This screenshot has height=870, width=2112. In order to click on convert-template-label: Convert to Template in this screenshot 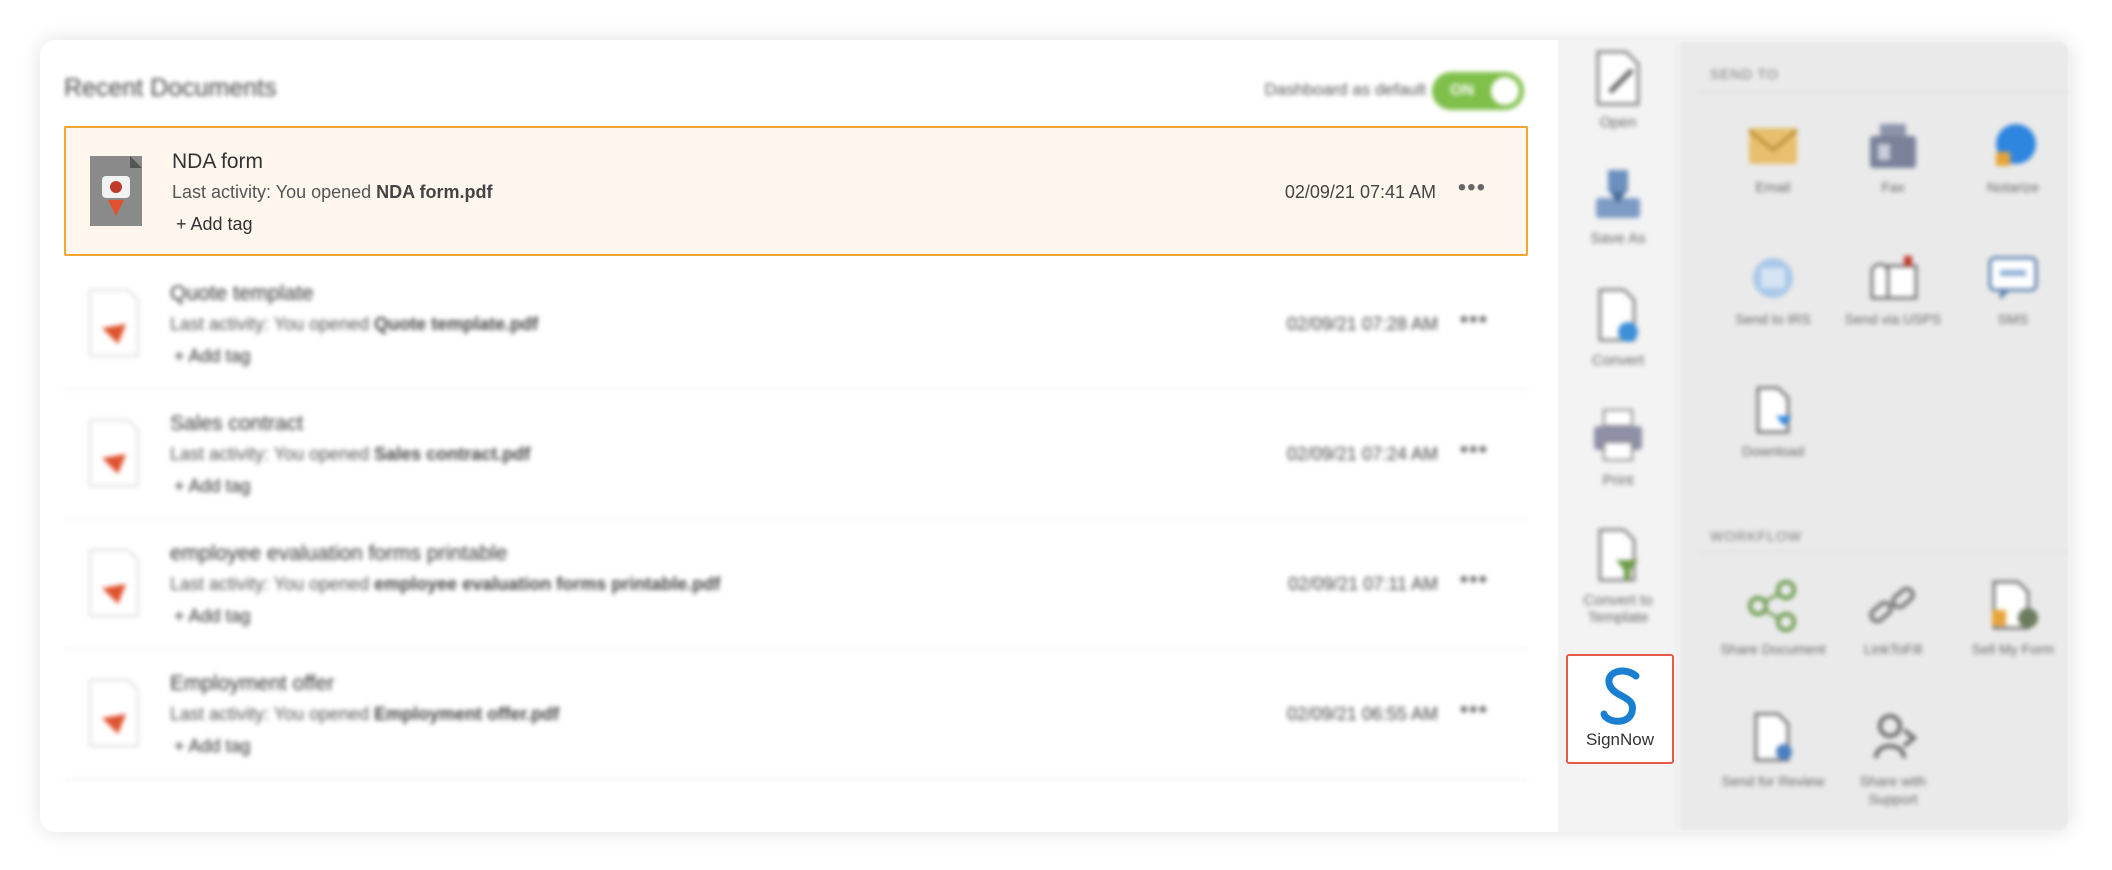, I will do `click(1618, 609)`.